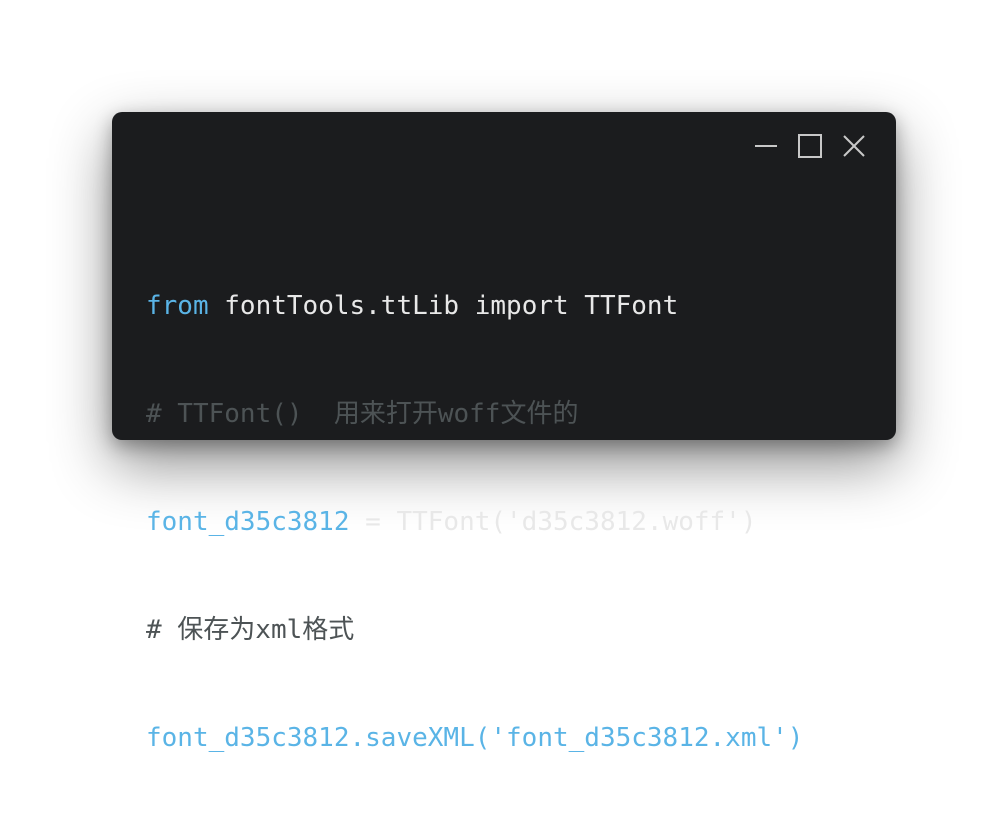 The height and width of the screenshot is (828, 1008). Describe the element at coordinates (341, 306) in the screenshot. I see `module-name: fontTools.ttLib` at that location.